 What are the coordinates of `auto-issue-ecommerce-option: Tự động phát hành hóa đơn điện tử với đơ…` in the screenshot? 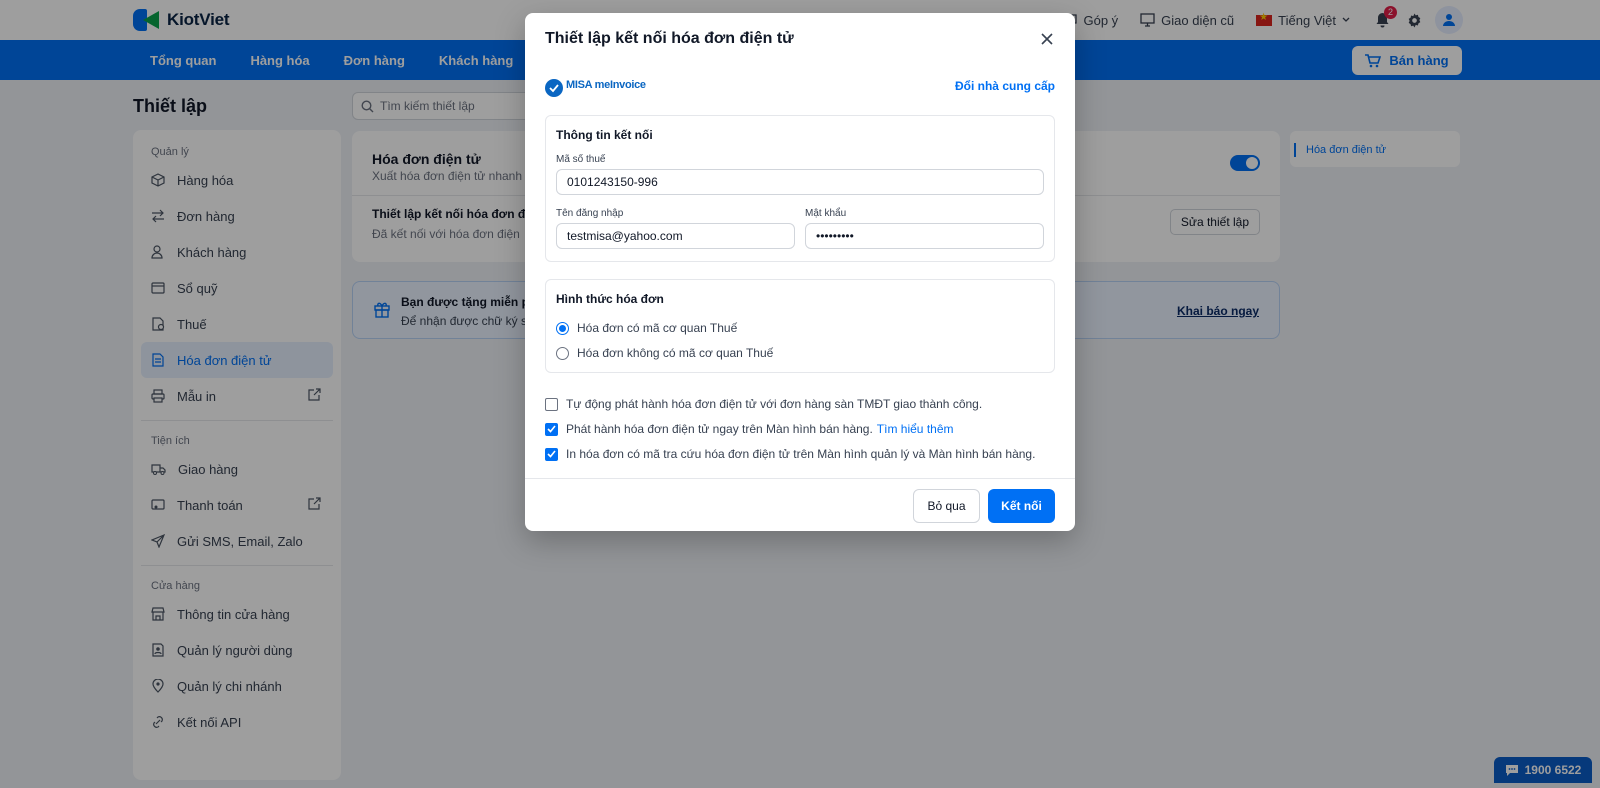 It's located at (763, 404).